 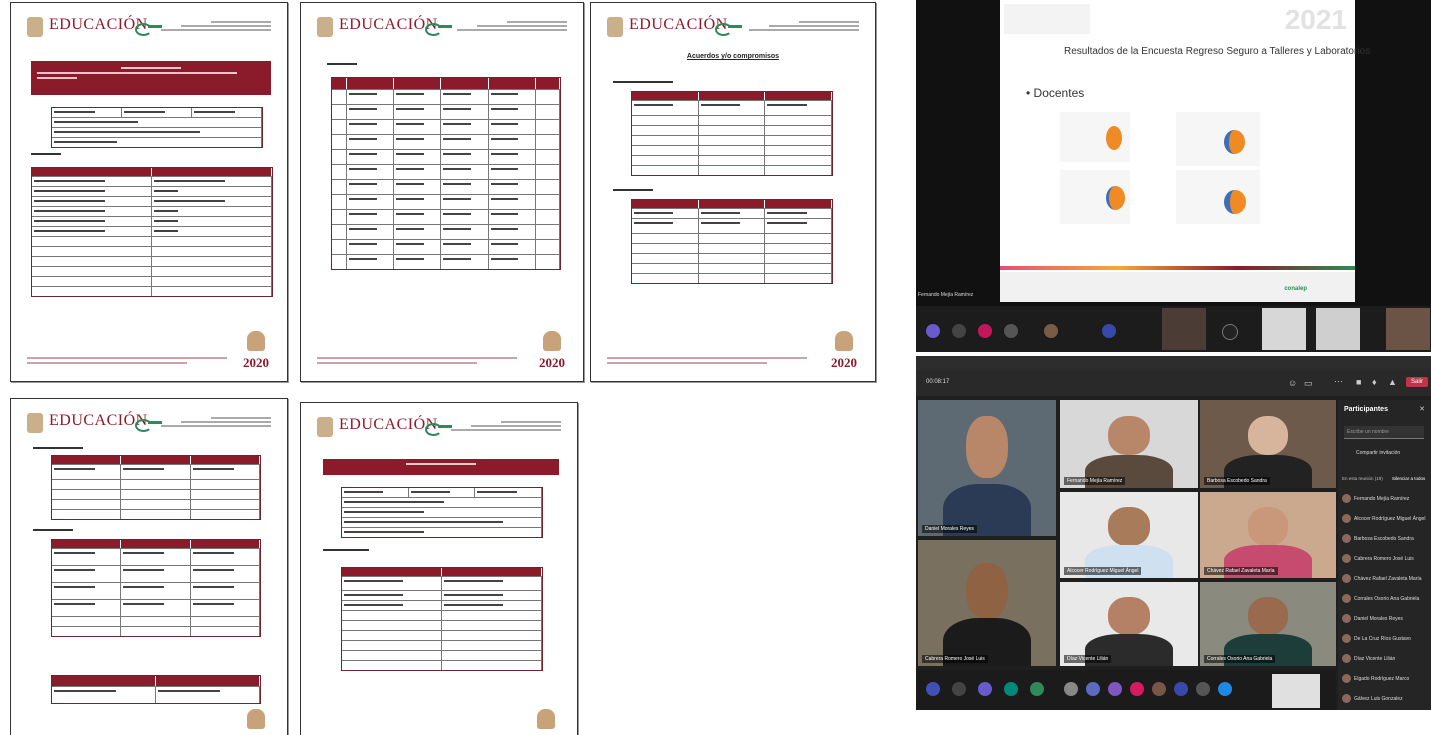 I want to click on agenda-table, so click(x=152, y=232).